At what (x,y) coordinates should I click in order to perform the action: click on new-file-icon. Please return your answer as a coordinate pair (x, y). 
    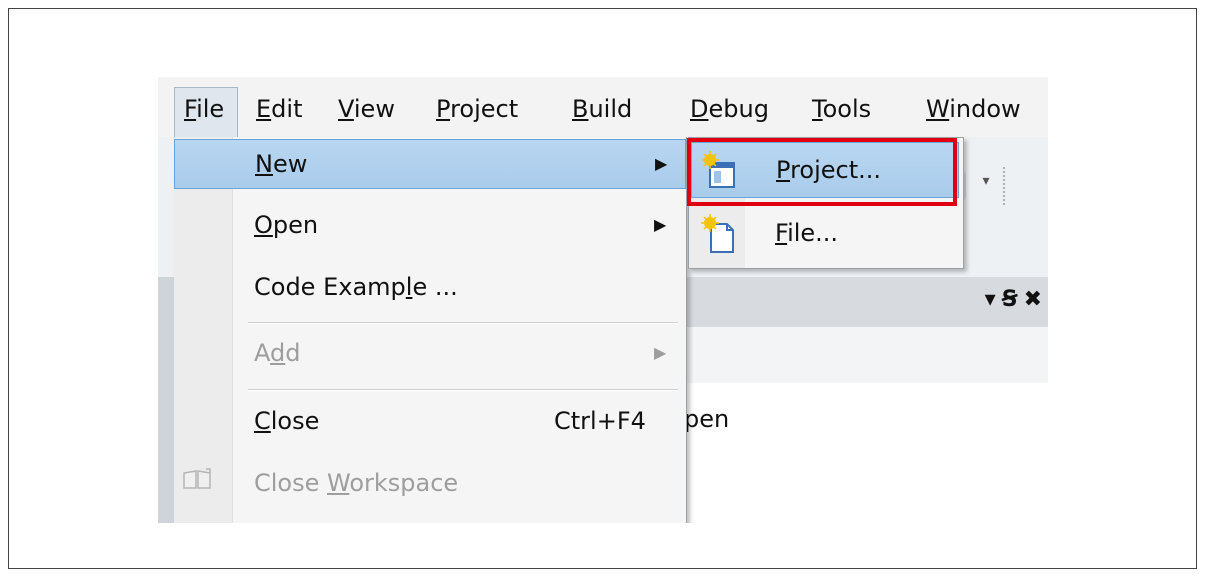
    Looking at the image, I should click on (717, 233).